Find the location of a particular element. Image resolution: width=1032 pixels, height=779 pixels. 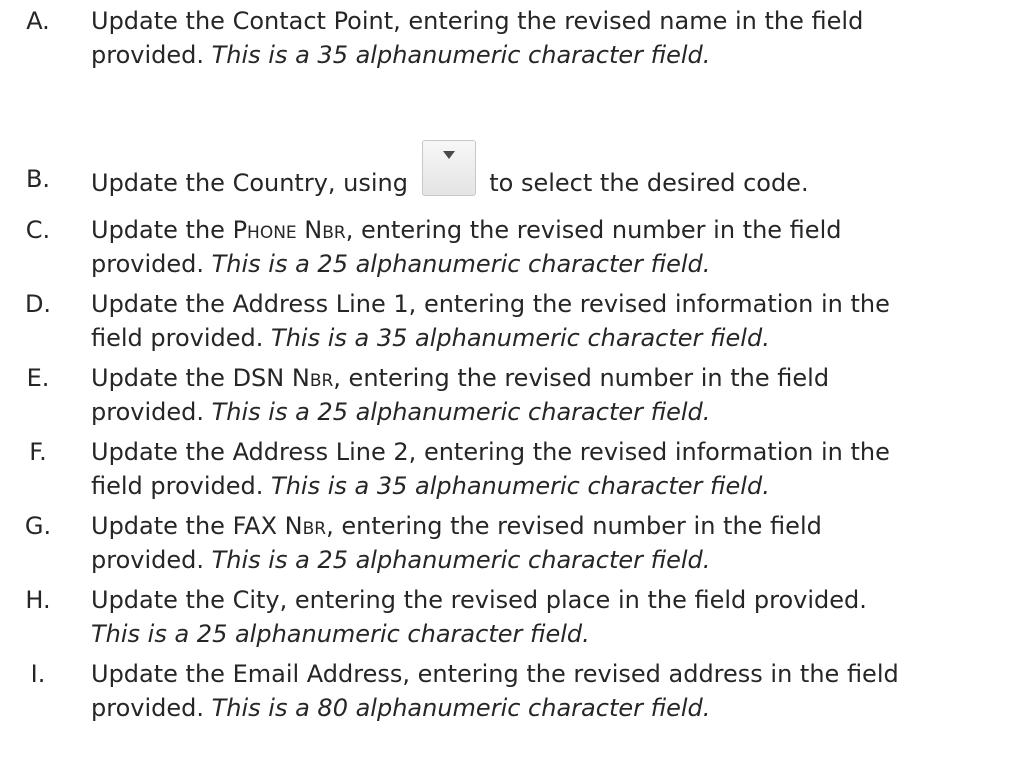

step-text-before-icon: Update the Country, using is located at coordinates (253, 183).